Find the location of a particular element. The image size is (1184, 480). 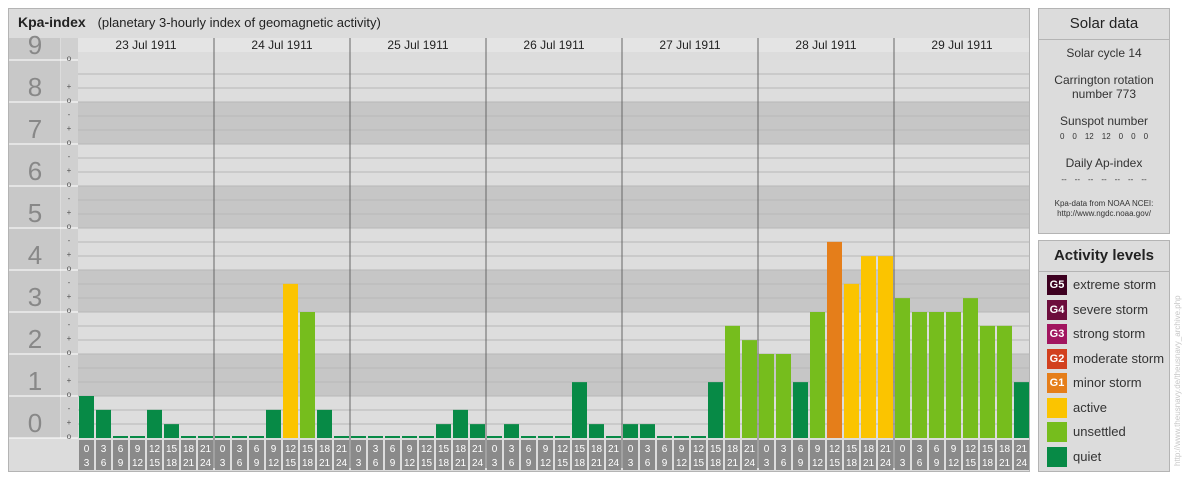

level-label: severe storm is located at coordinates (1111, 309).